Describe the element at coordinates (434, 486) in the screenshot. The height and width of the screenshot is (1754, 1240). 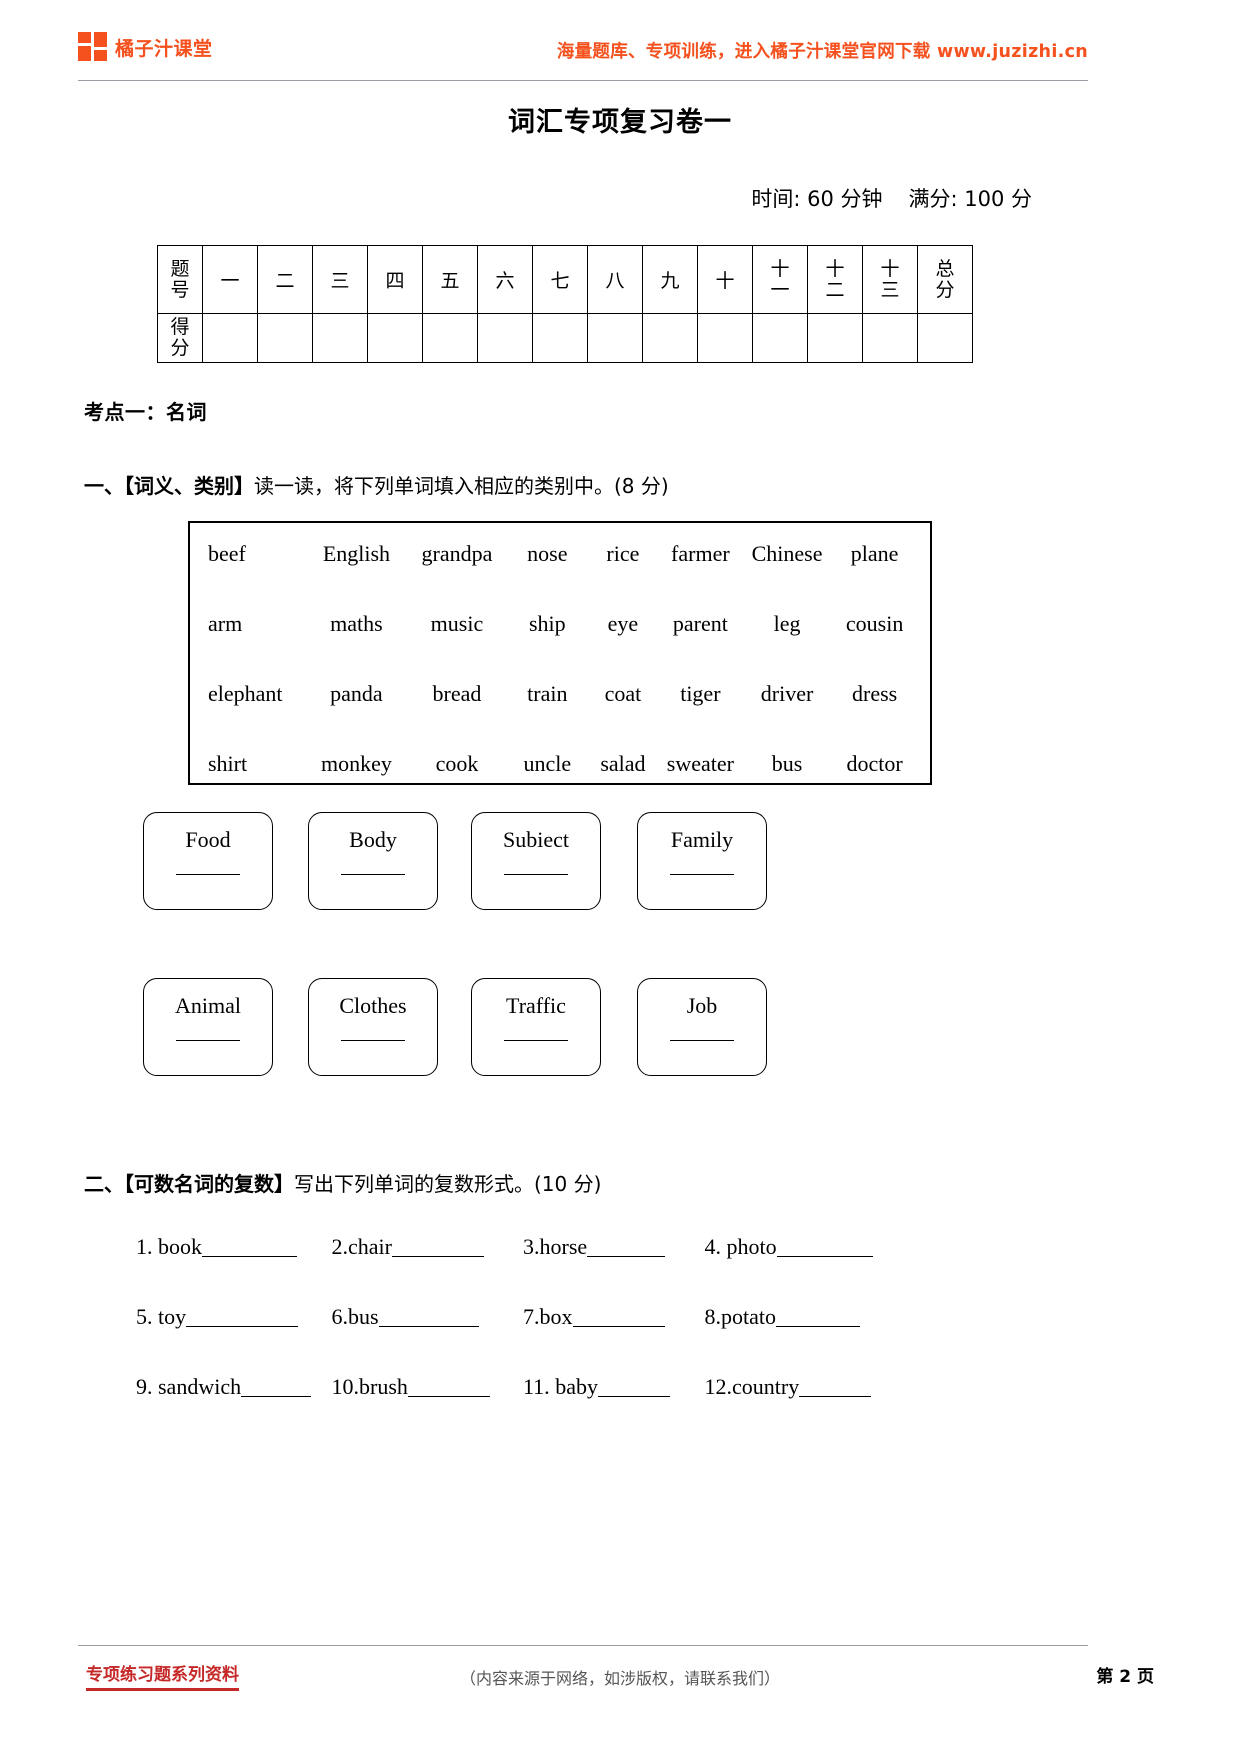
I see `question-1-text: 读一读，将下列单词填入相应的类别中。` at that location.